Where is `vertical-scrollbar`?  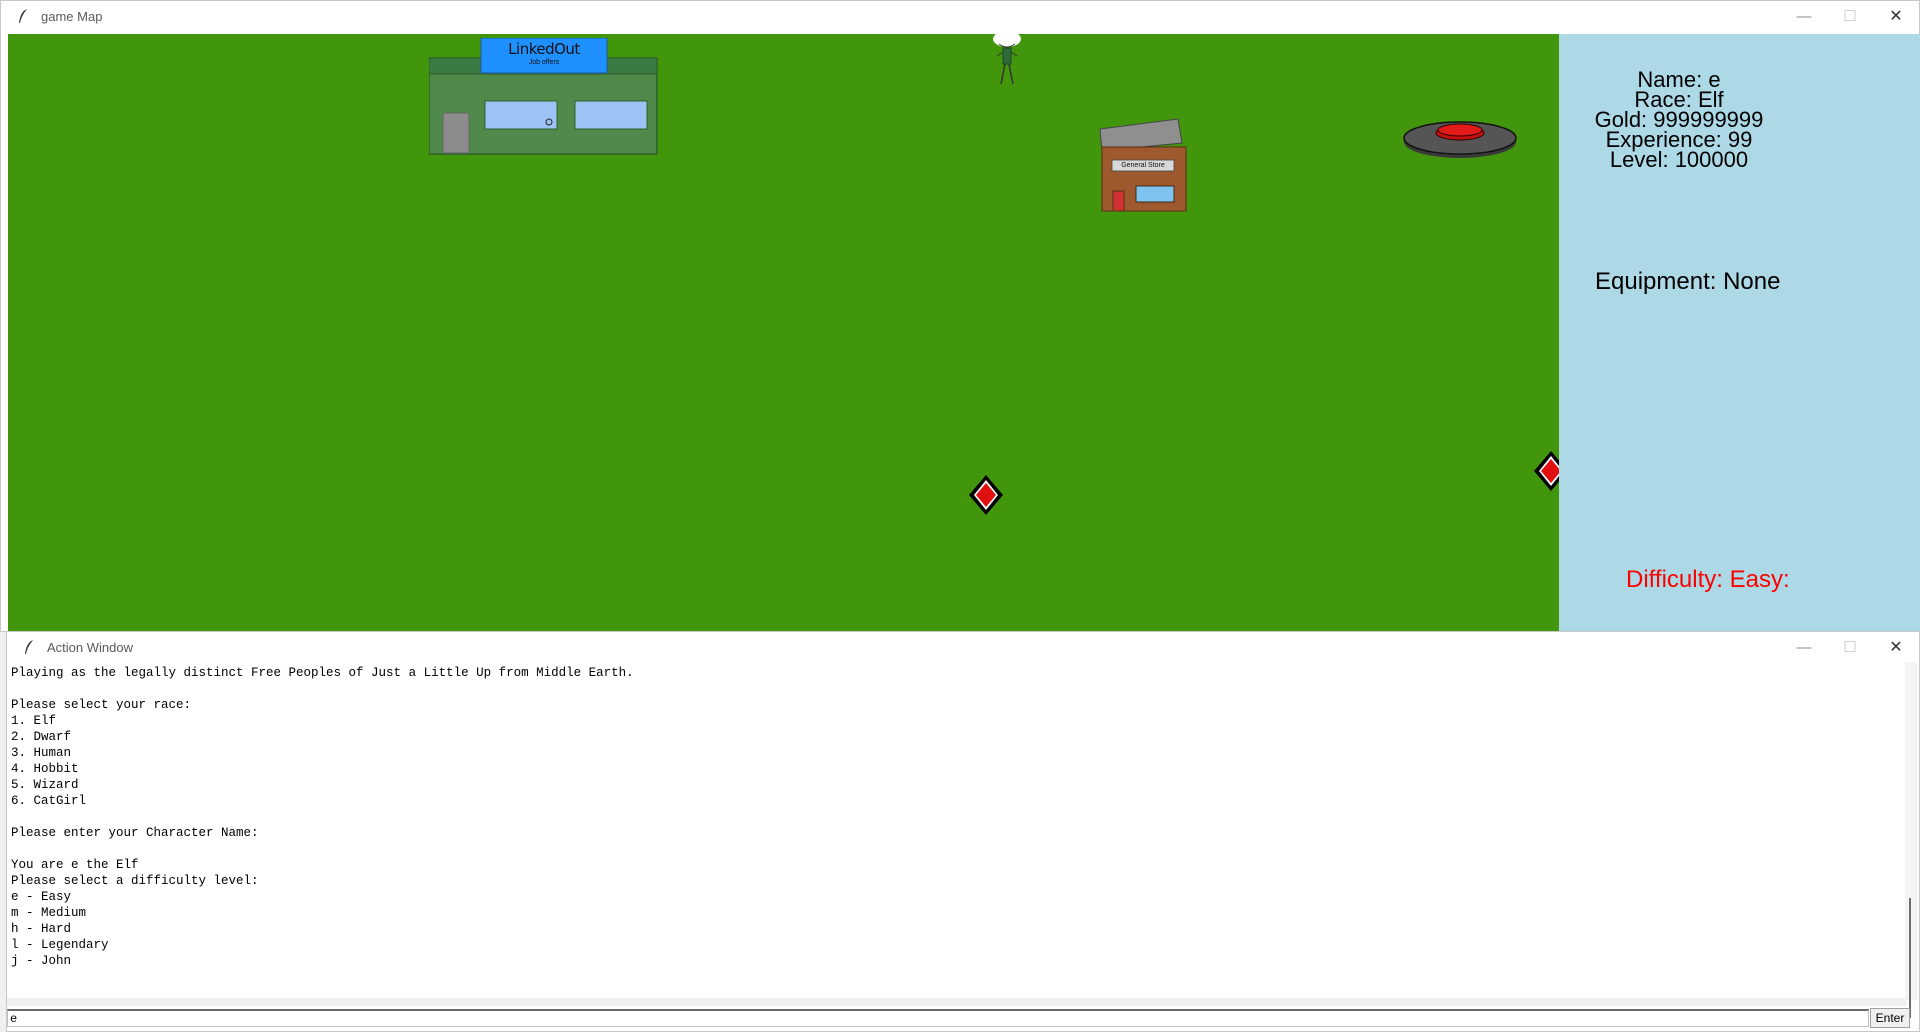 vertical-scrollbar is located at coordinates (1911, 840).